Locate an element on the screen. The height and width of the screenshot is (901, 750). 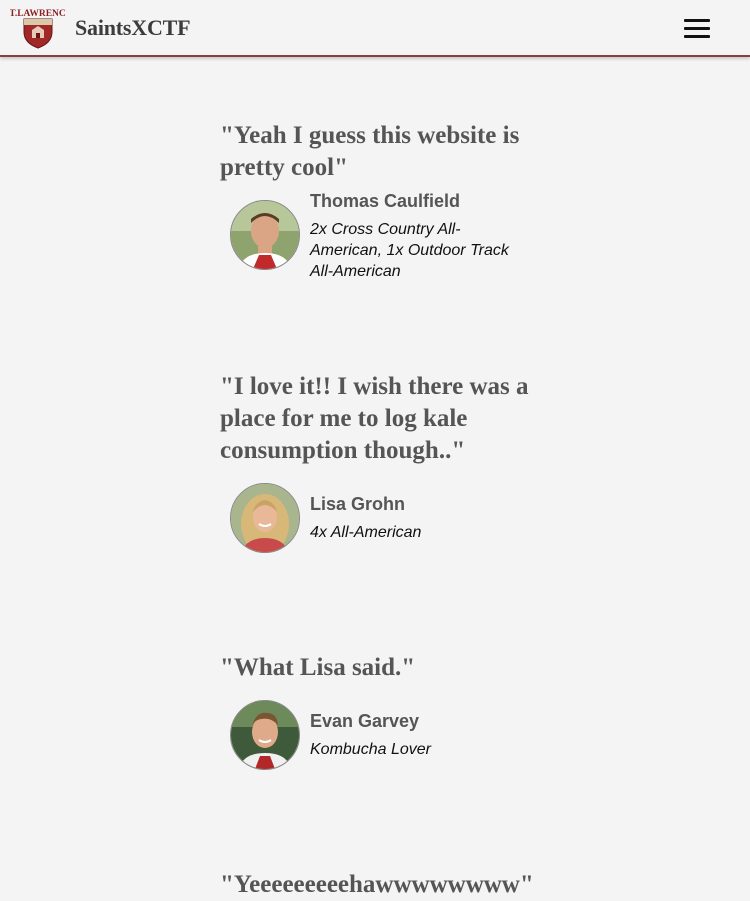
brand-title: SaintsXCTF is located at coordinates (133, 28).